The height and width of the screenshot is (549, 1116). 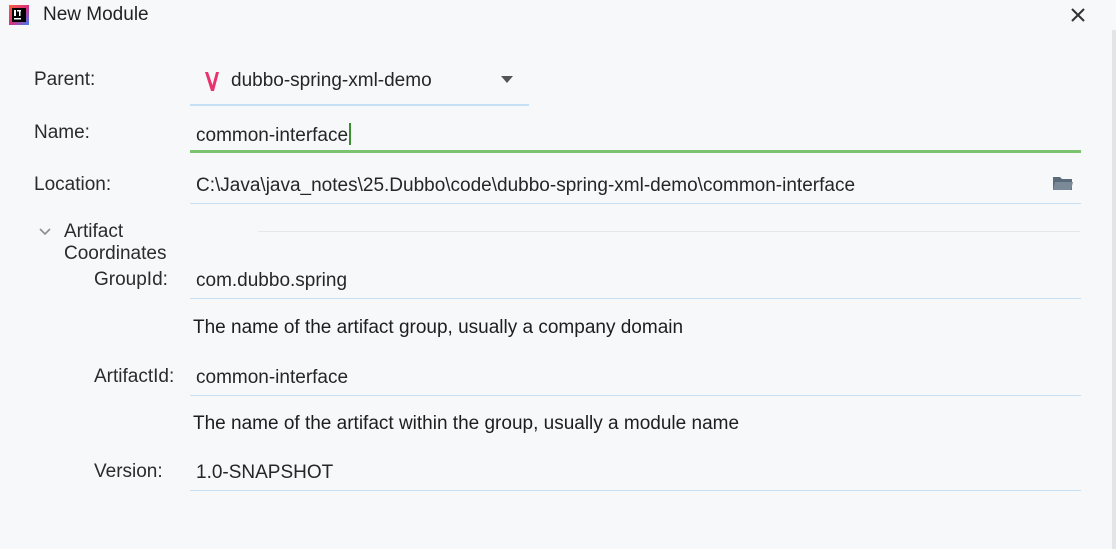 What do you see at coordinates (635, 473) in the screenshot?
I see `version-input: 1.0-SNAPSHOT` at bounding box center [635, 473].